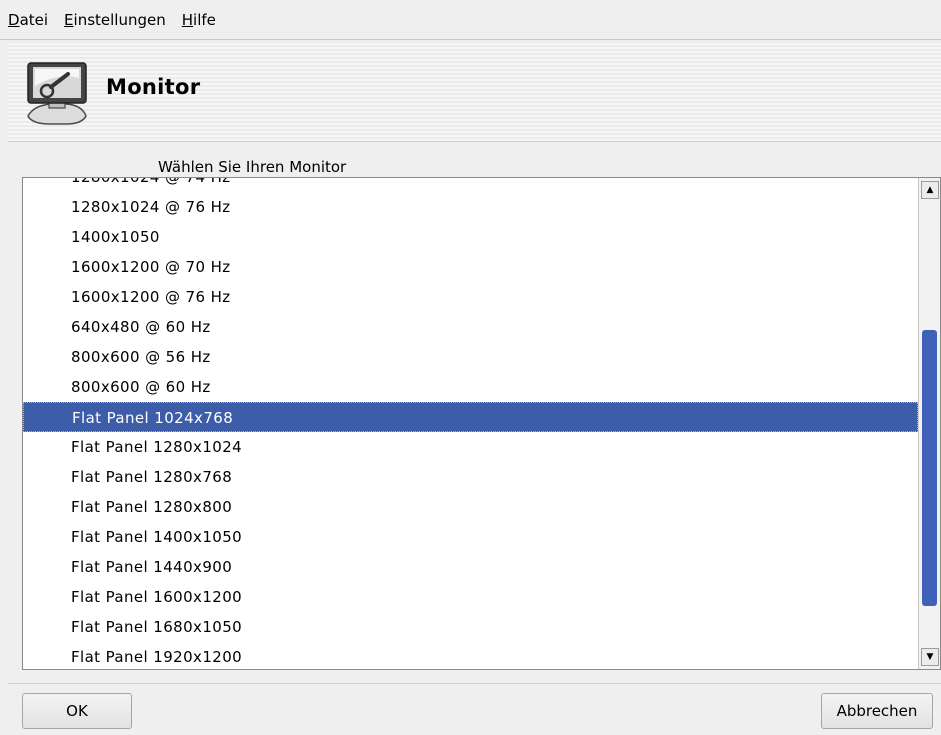 Image resolution: width=941 pixels, height=735 pixels. Describe the element at coordinates (470, 597) in the screenshot. I see `list-item: Flat Panel 1600x1200` at that location.